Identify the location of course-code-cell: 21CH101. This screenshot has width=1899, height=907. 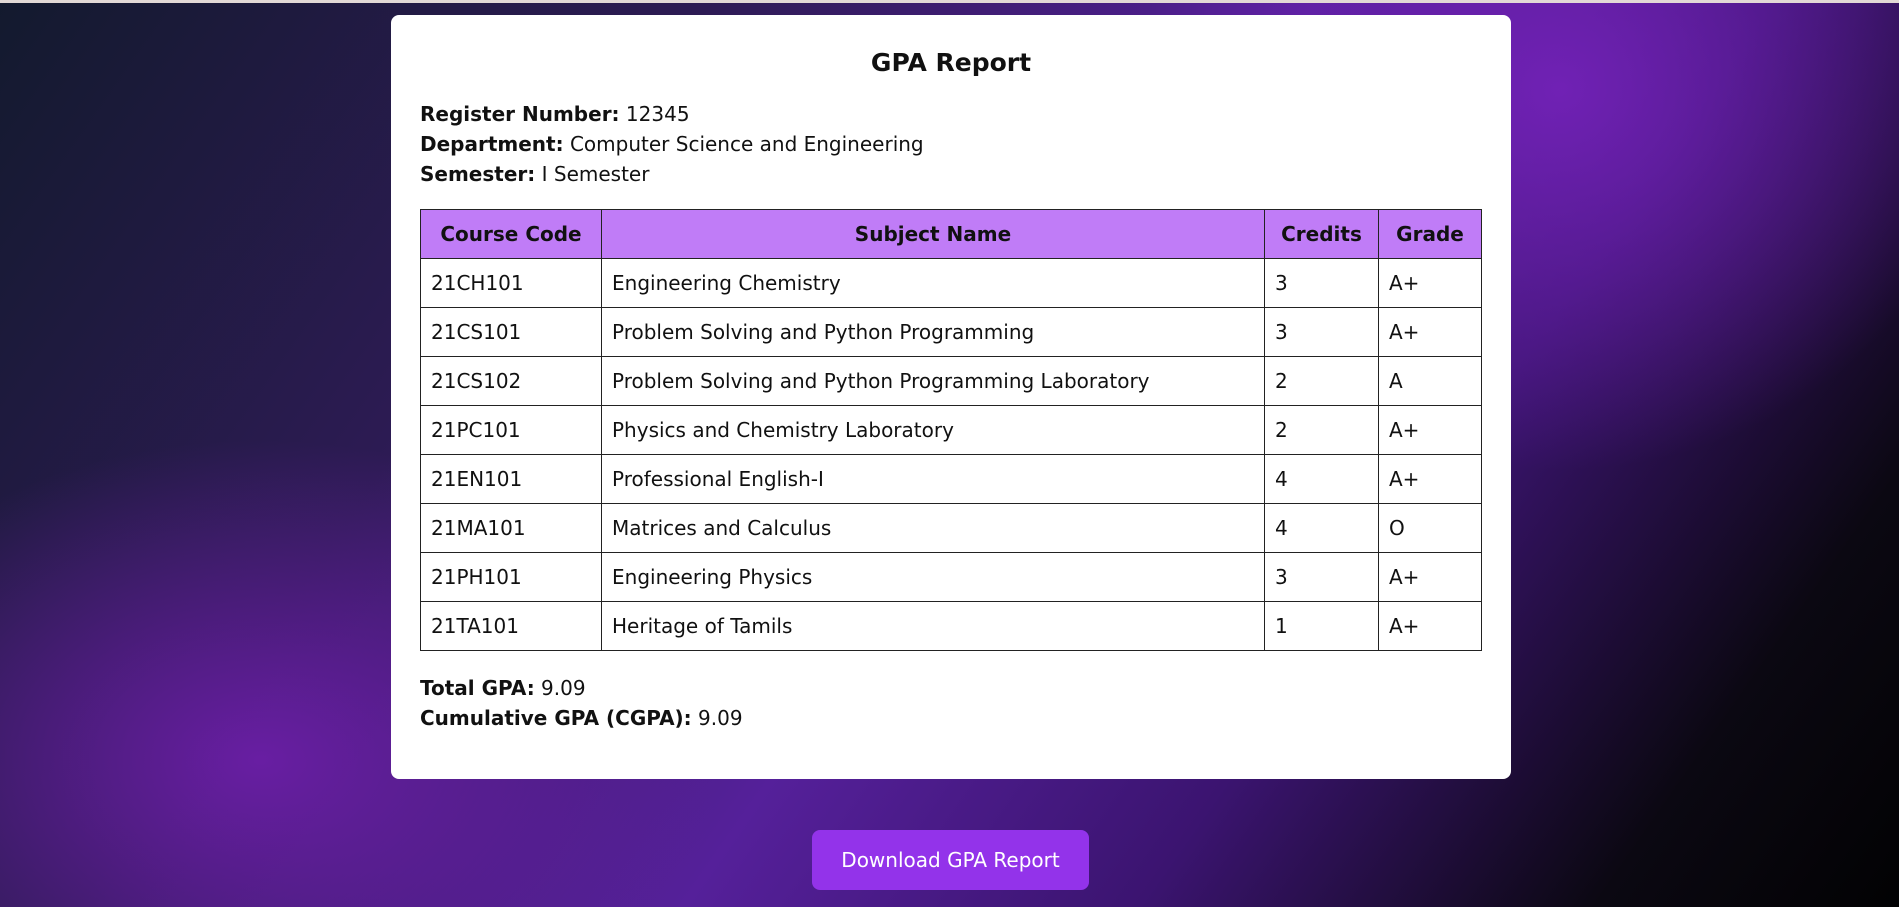
(511, 283).